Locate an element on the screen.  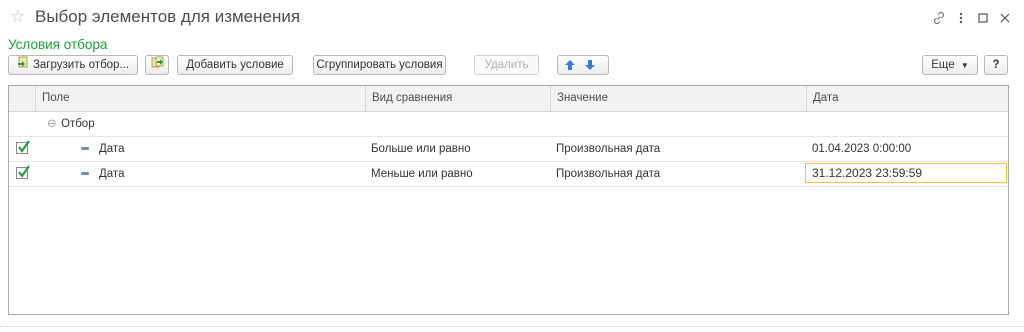
comparison-cell: Больше или равно is located at coordinates (421, 149).